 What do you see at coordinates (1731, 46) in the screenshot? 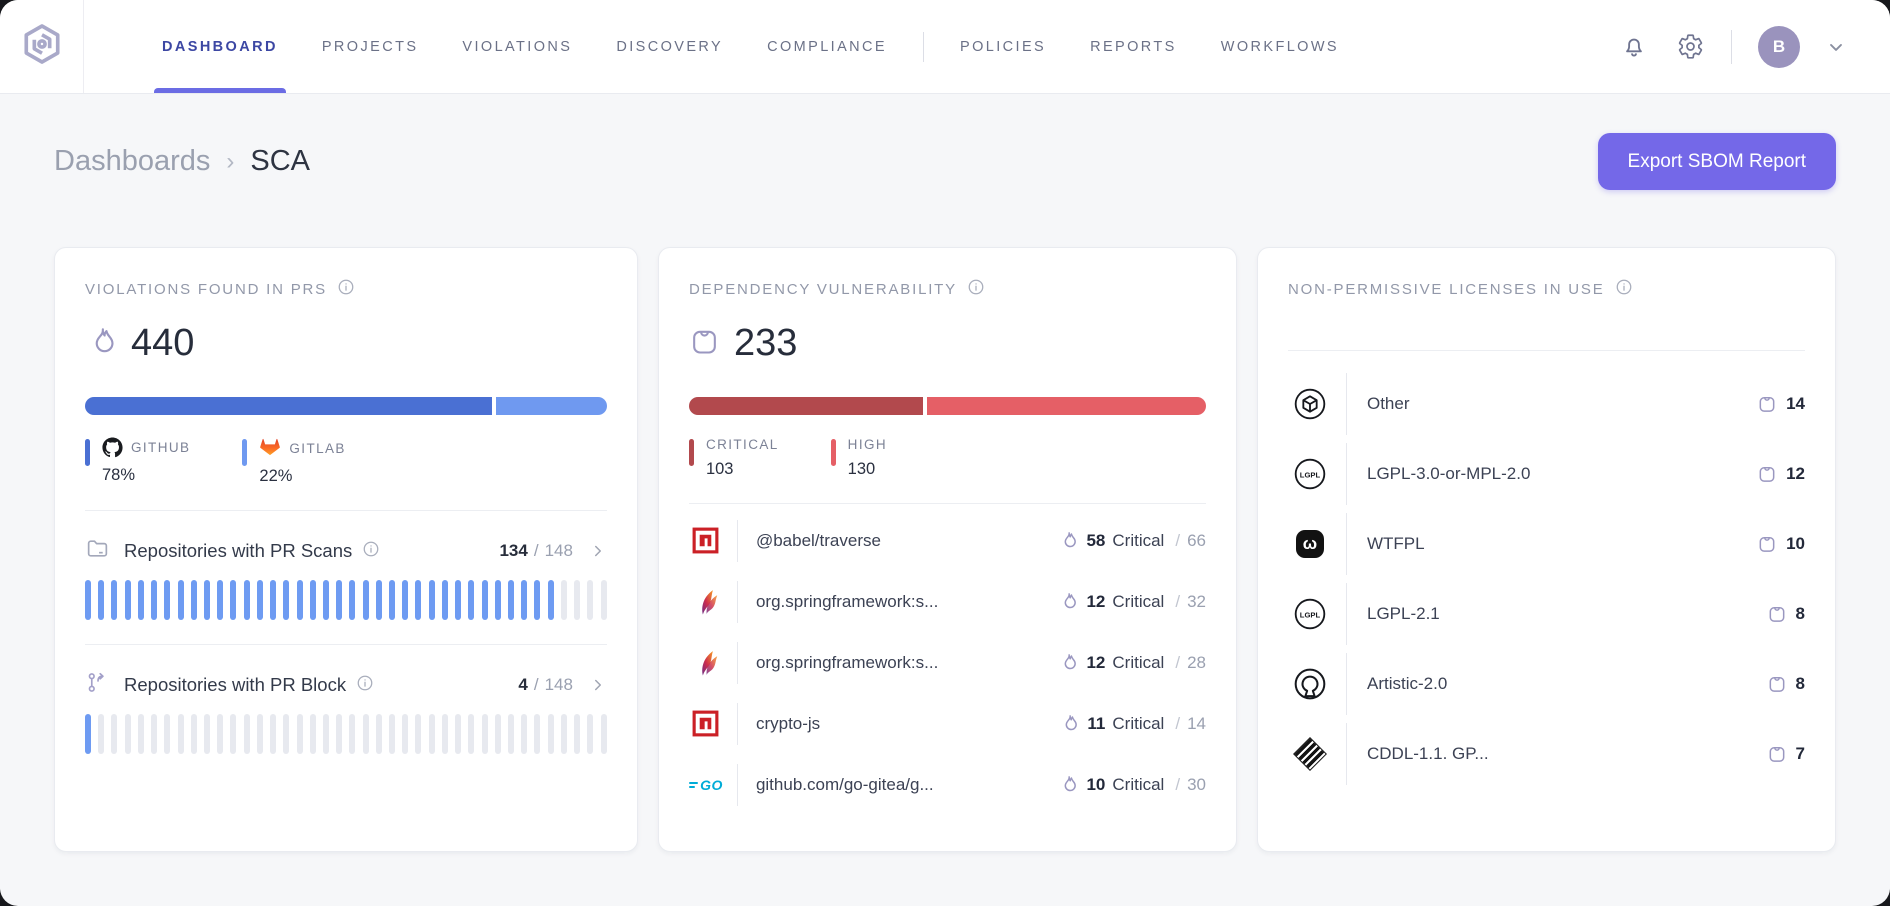
I see `header-divider` at bounding box center [1731, 46].